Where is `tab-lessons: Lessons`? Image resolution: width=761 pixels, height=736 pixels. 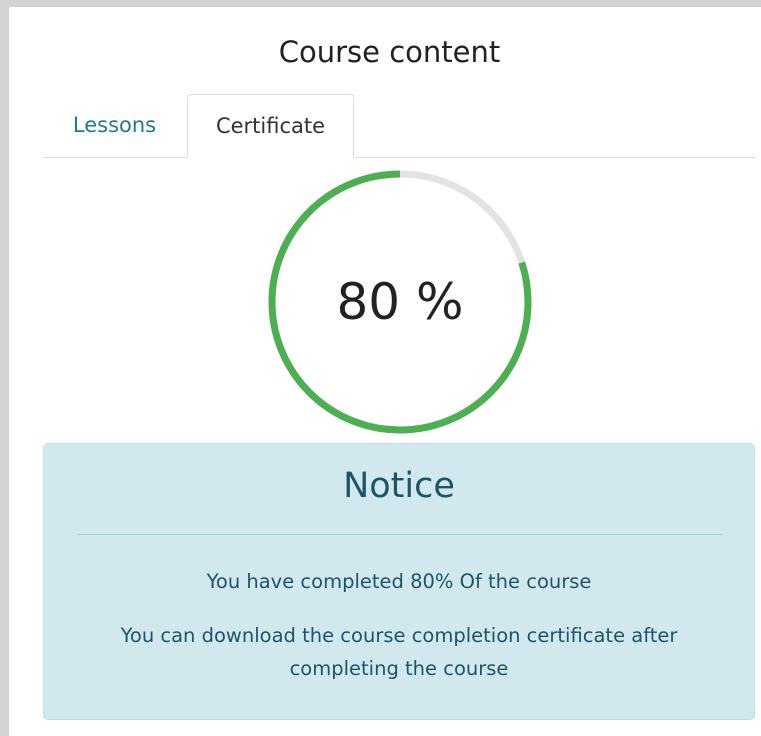 tab-lessons: Lessons is located at coordinates (114, 125).